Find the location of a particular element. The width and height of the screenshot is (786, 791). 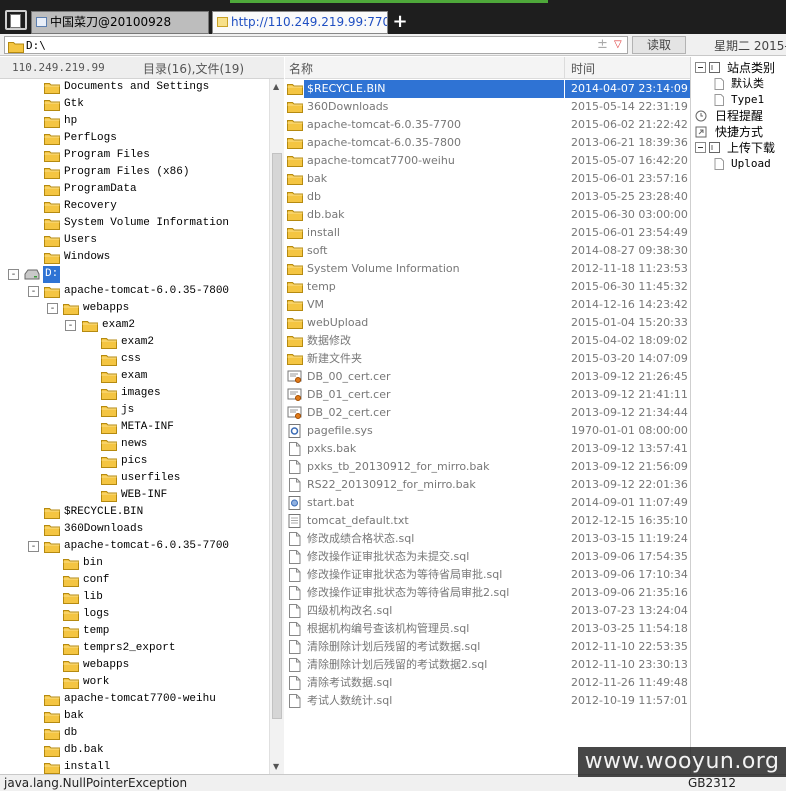

tree-node: lib is located at coordinates (166, 597).